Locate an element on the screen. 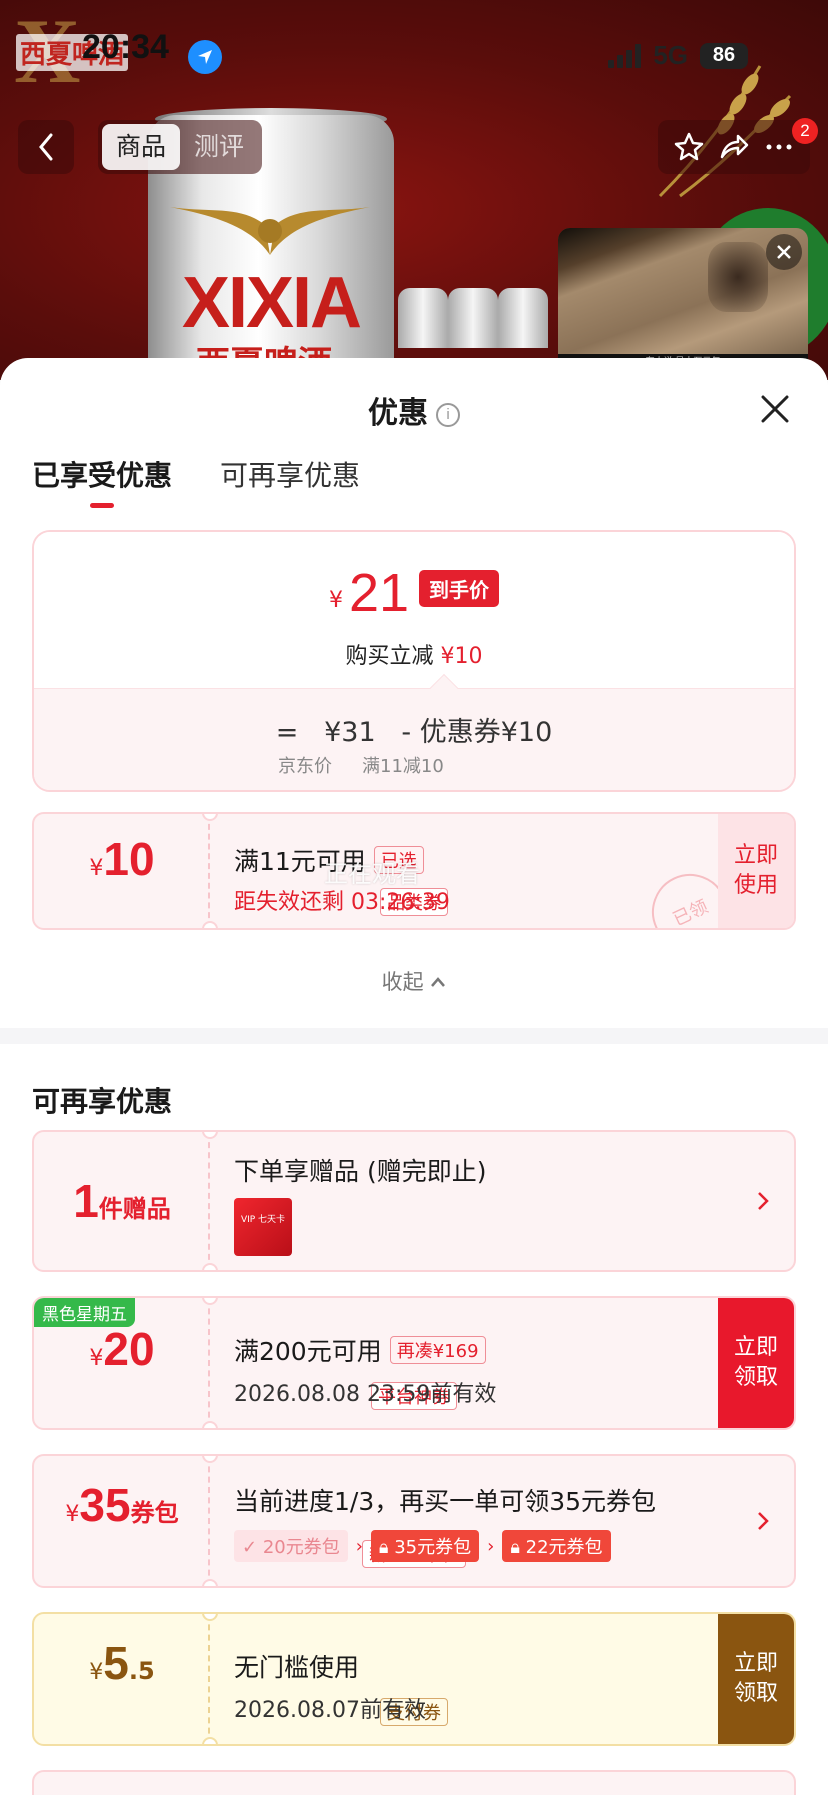 This screenshot has height=1795, width=828. video-subject is located at coordinates (738, 277).